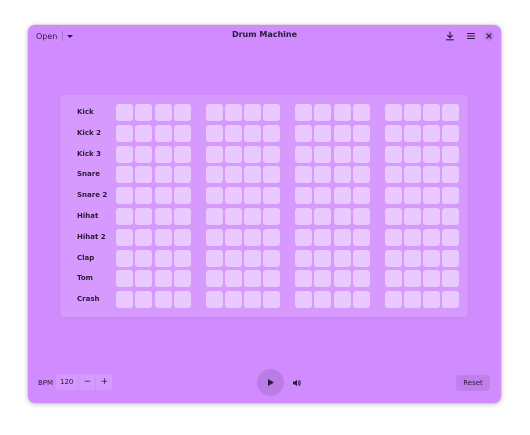 The width and height of the screenshot is (530, 435). I want to click on play-button, so click(270, 382).